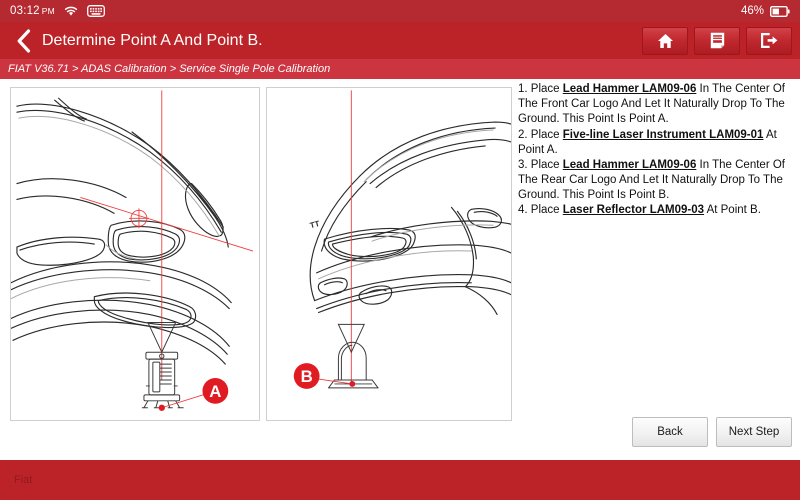  Describe the element at coordinates (25, 11) in the screenshot. I see `clock-time: 03:12` at that location.